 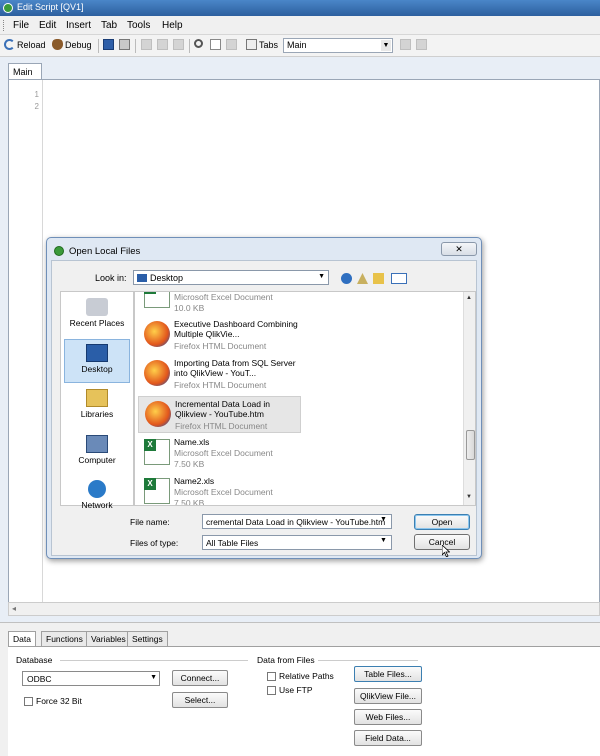 I want to click on tab-settings: Settings, so click(x=147, y=638).